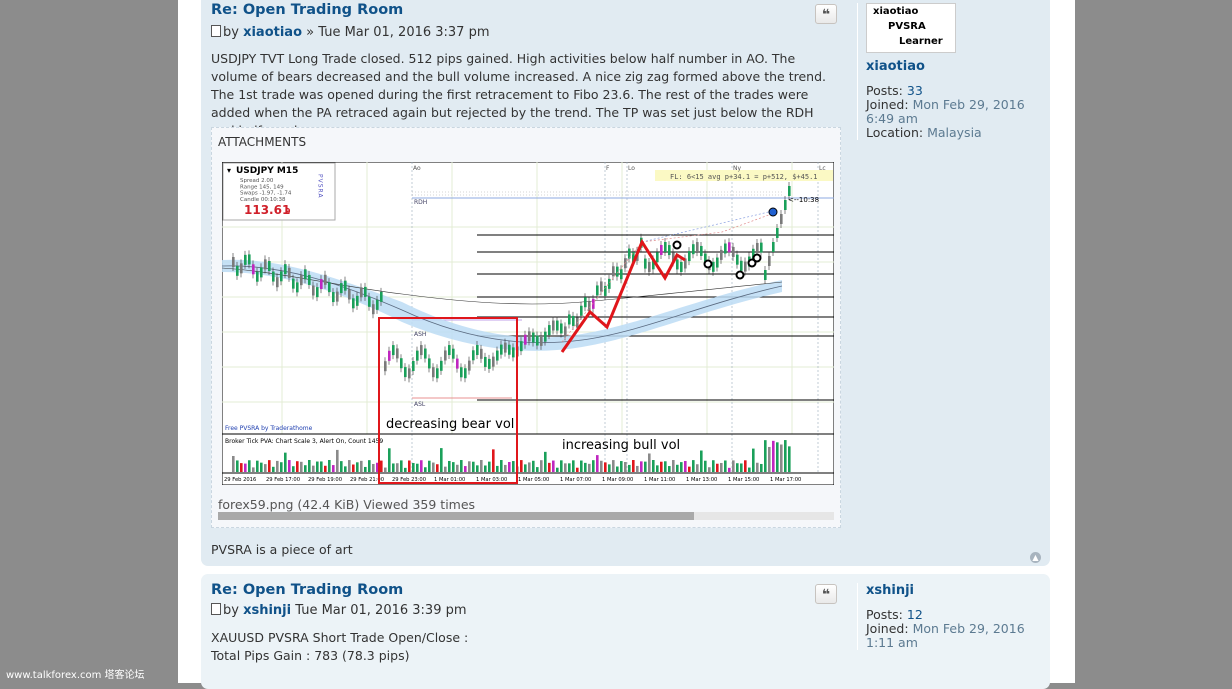  Describe the element at coordinates (803, 200) in the screenshot. I see `chart-timer: <--10:38` at that location.